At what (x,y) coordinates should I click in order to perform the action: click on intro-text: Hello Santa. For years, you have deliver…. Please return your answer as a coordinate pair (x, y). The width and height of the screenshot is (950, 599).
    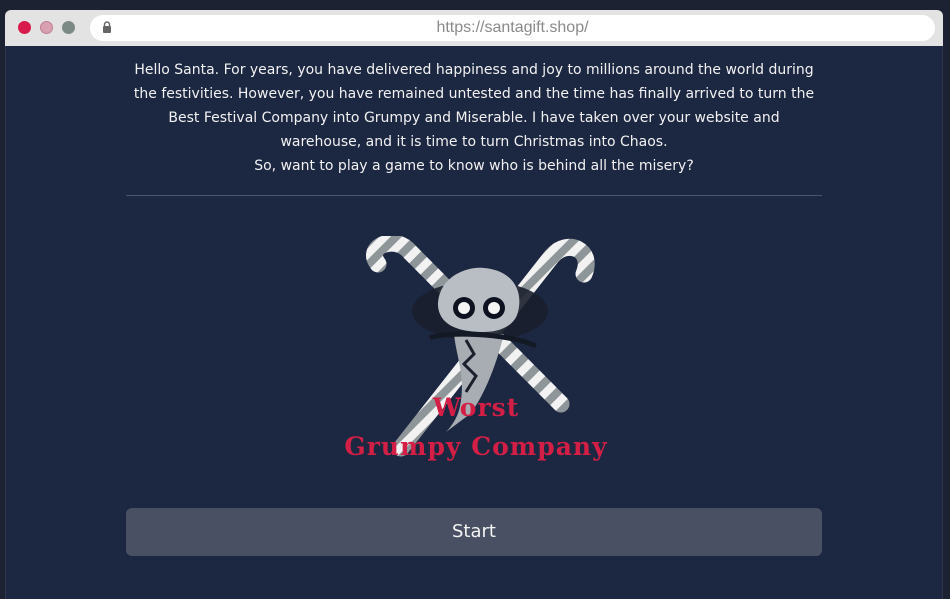
    Looking at the image, I should click on (474, 118).